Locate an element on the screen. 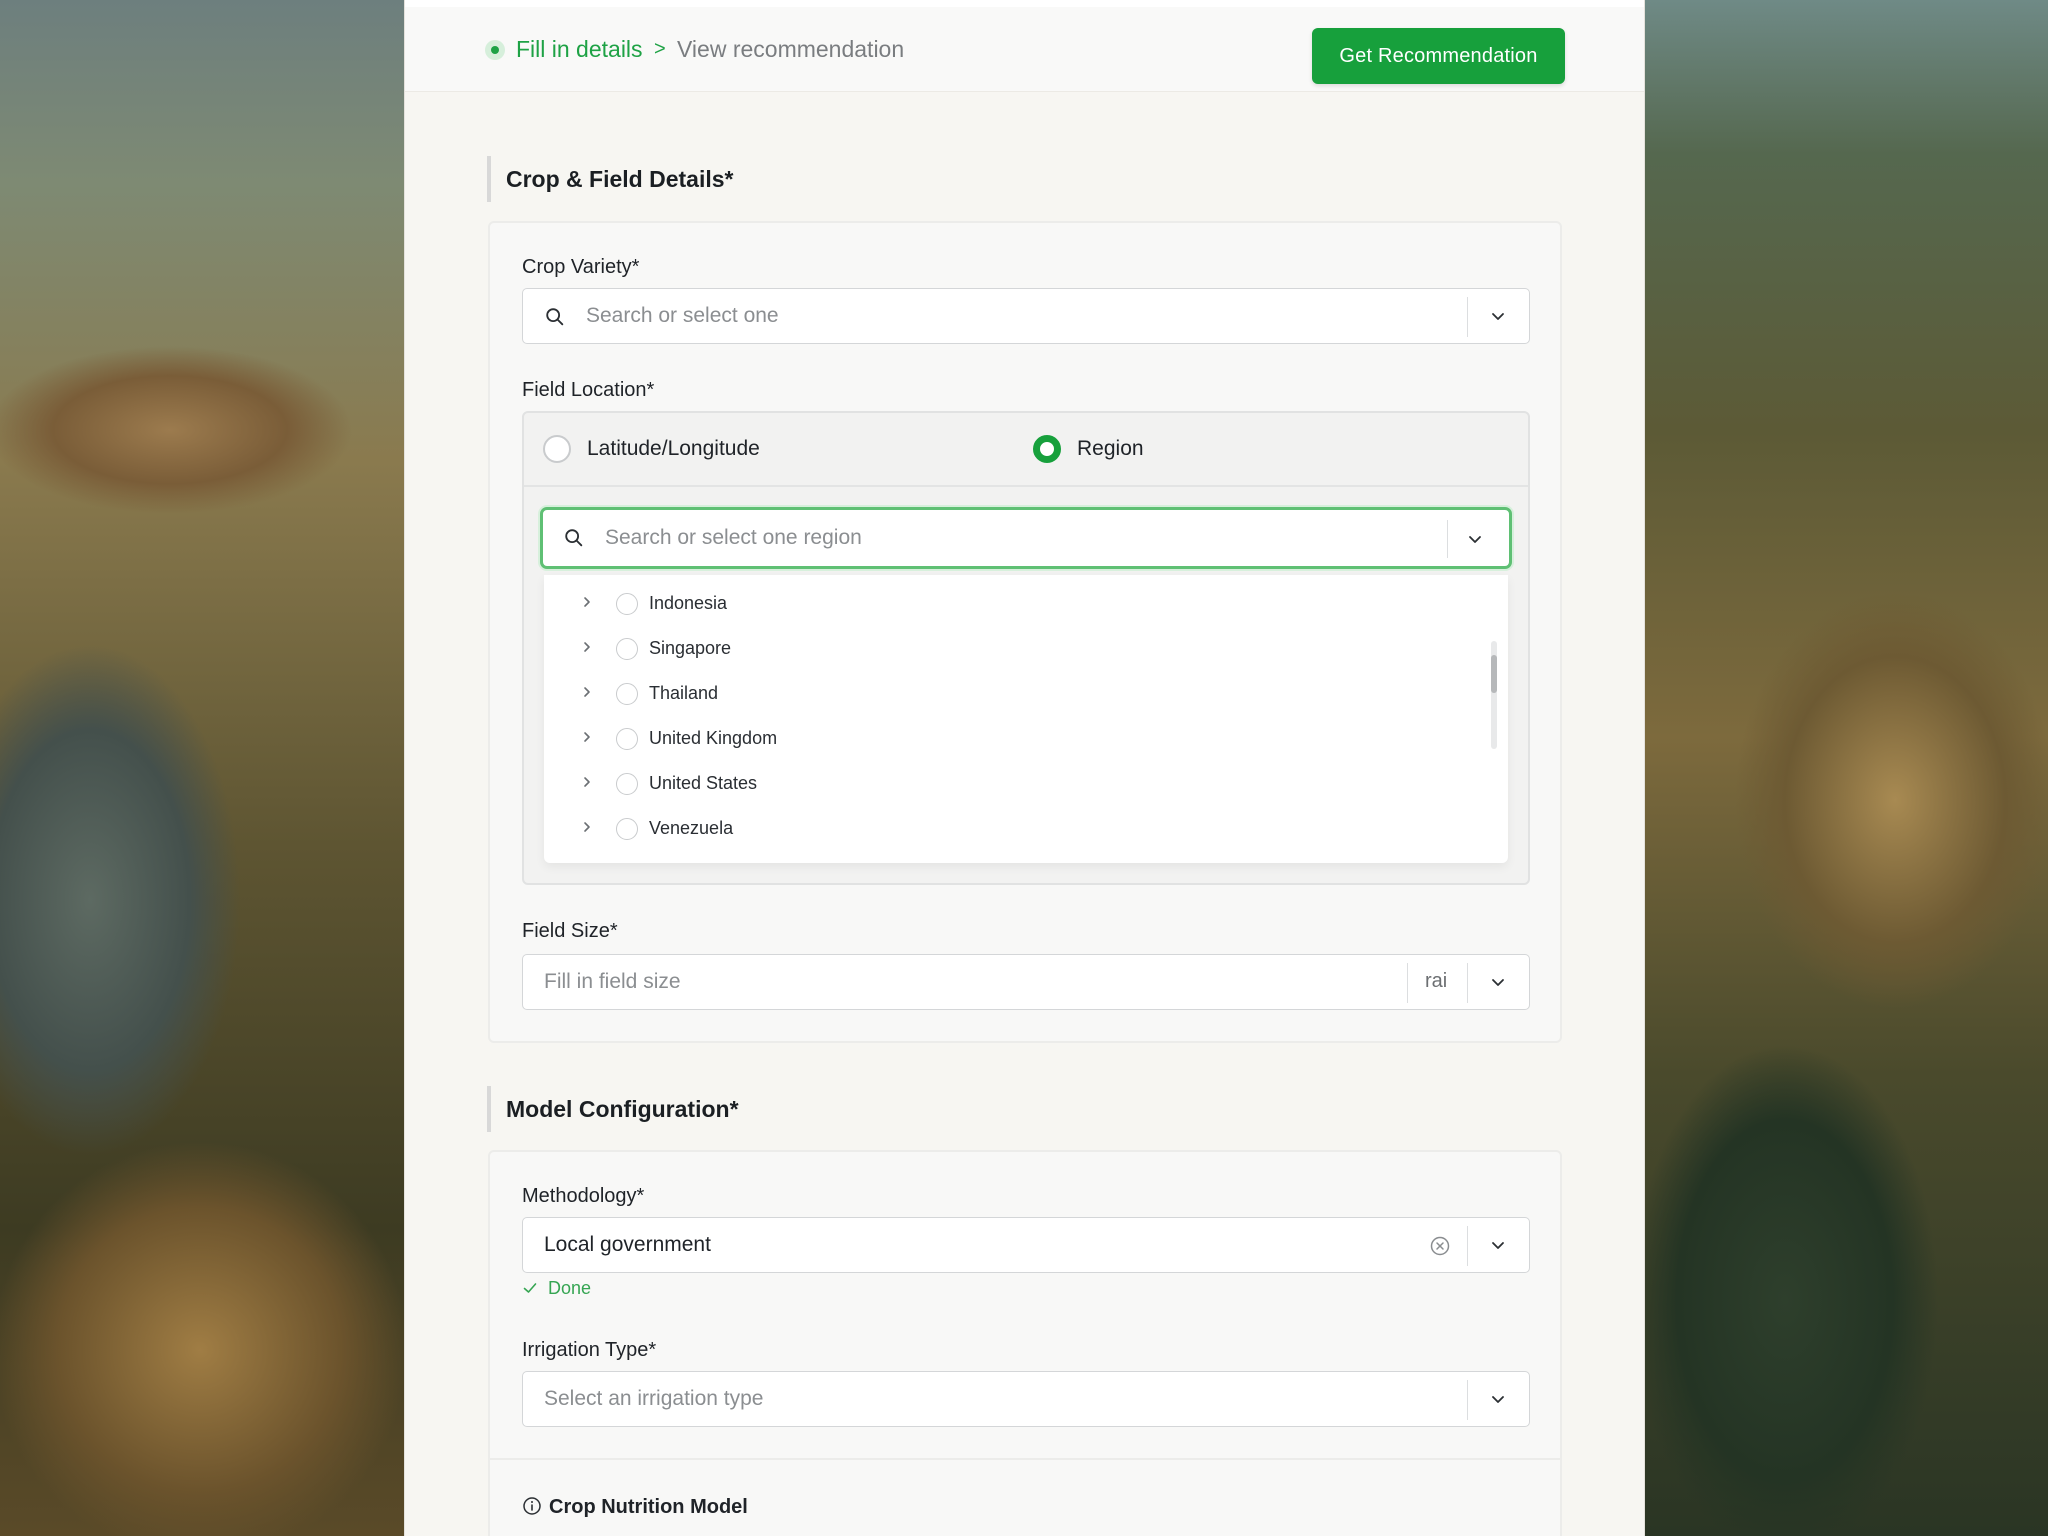  region-option-label: United Kingdom is located at coordinates (713, 738).